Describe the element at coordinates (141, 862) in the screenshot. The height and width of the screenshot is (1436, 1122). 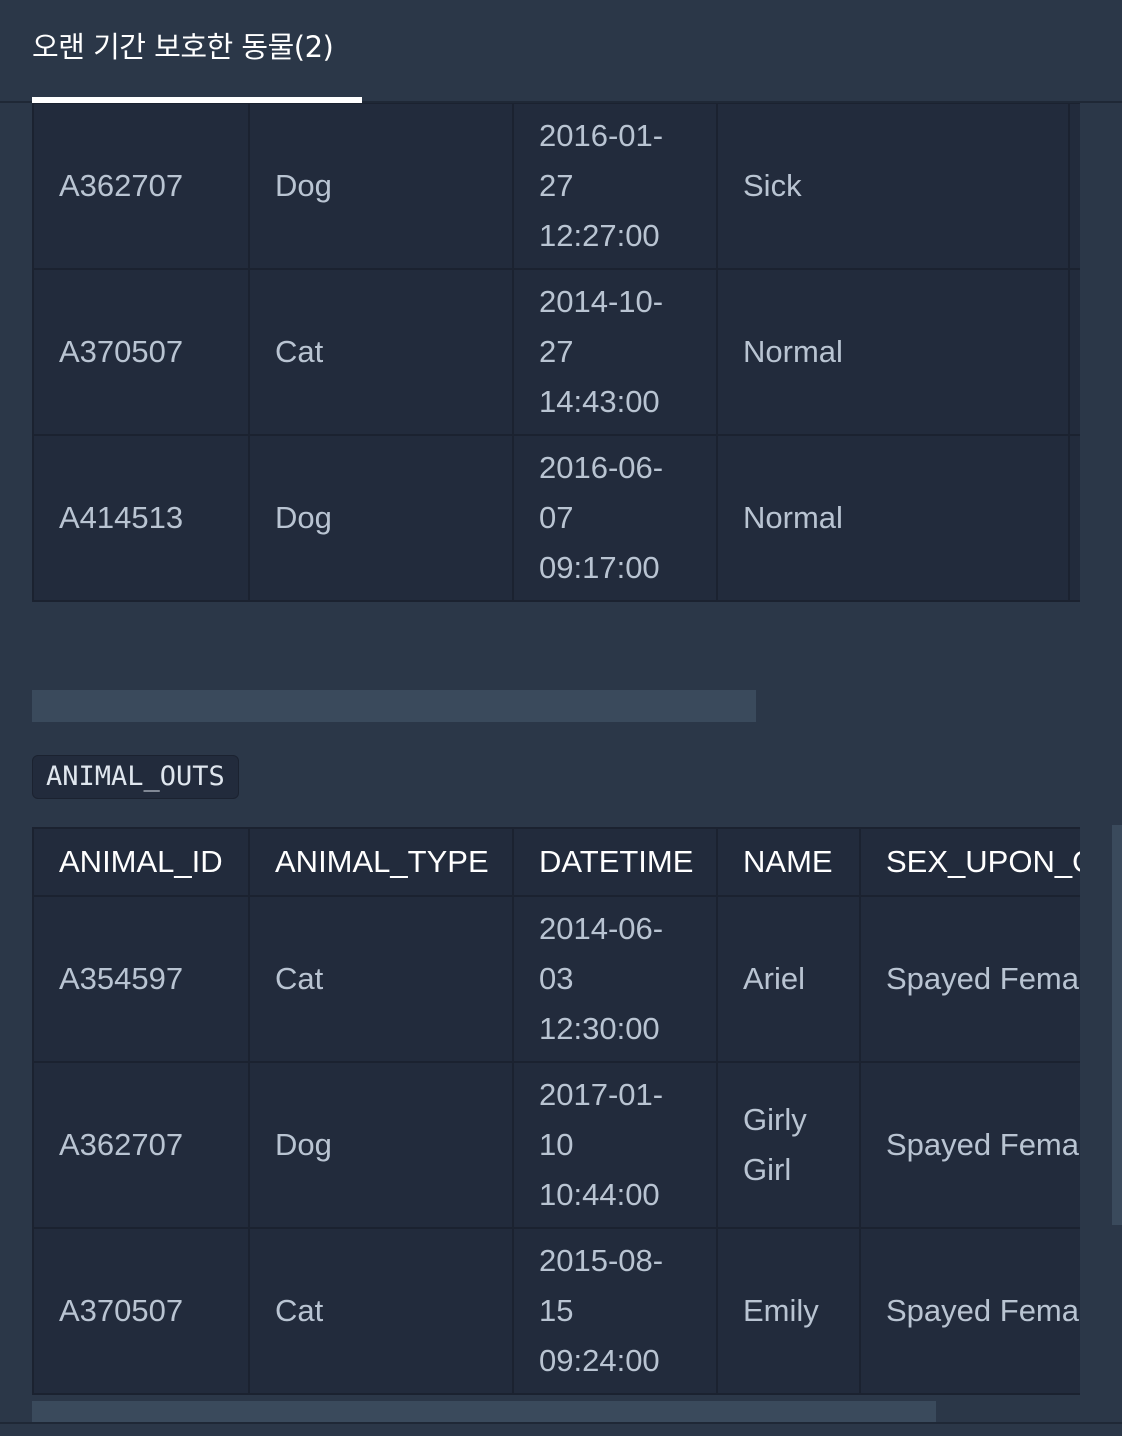
I see `column-header-animal-id: ANIMAL_ID` at that location.